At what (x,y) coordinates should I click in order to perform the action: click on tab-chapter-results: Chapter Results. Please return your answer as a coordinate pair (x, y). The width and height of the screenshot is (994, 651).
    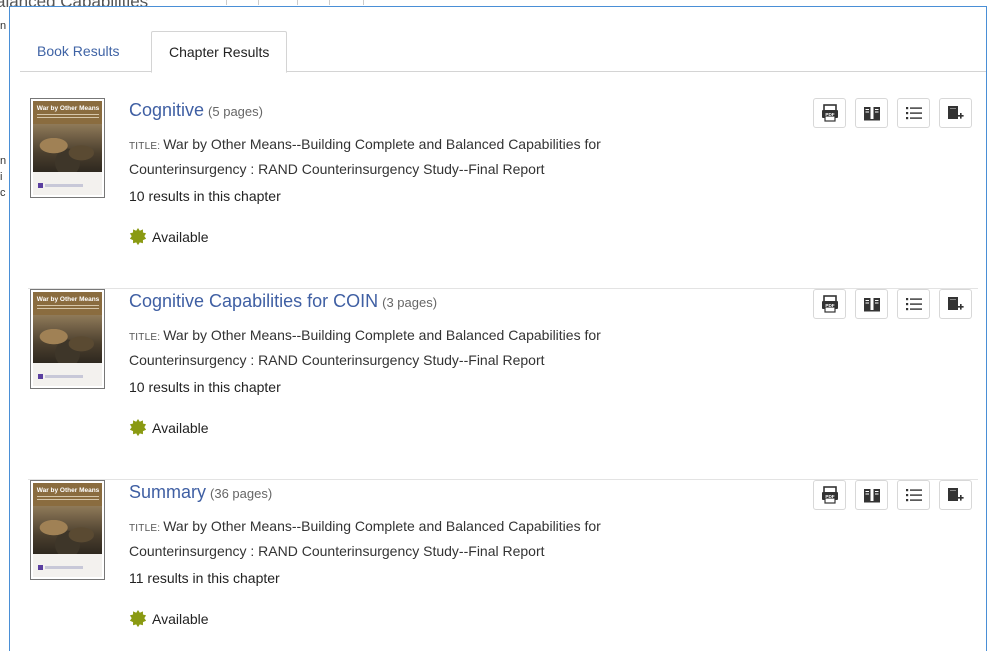
    Looking at the image, I should click on (219, 52).